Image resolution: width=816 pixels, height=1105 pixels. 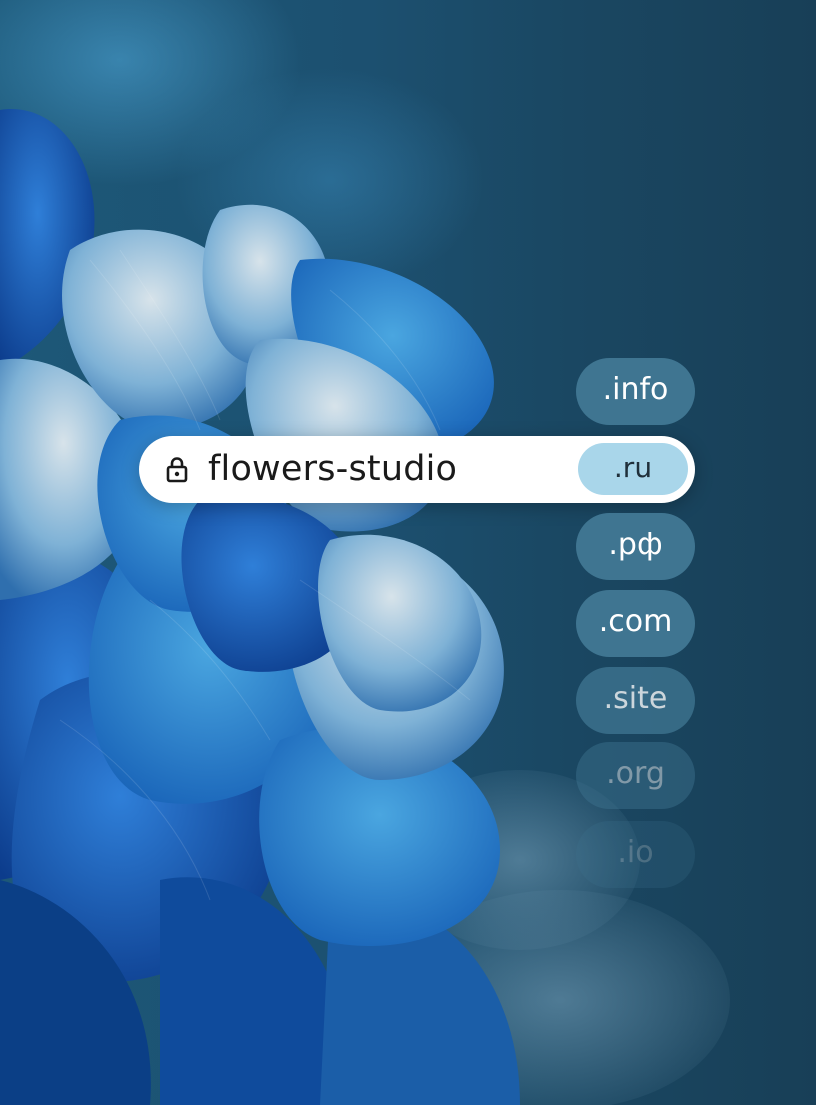 What do you see at coordinates (332, 469) in the screenshot?
I see `url-text: flowers-studio` at bounding box center [332, 469].